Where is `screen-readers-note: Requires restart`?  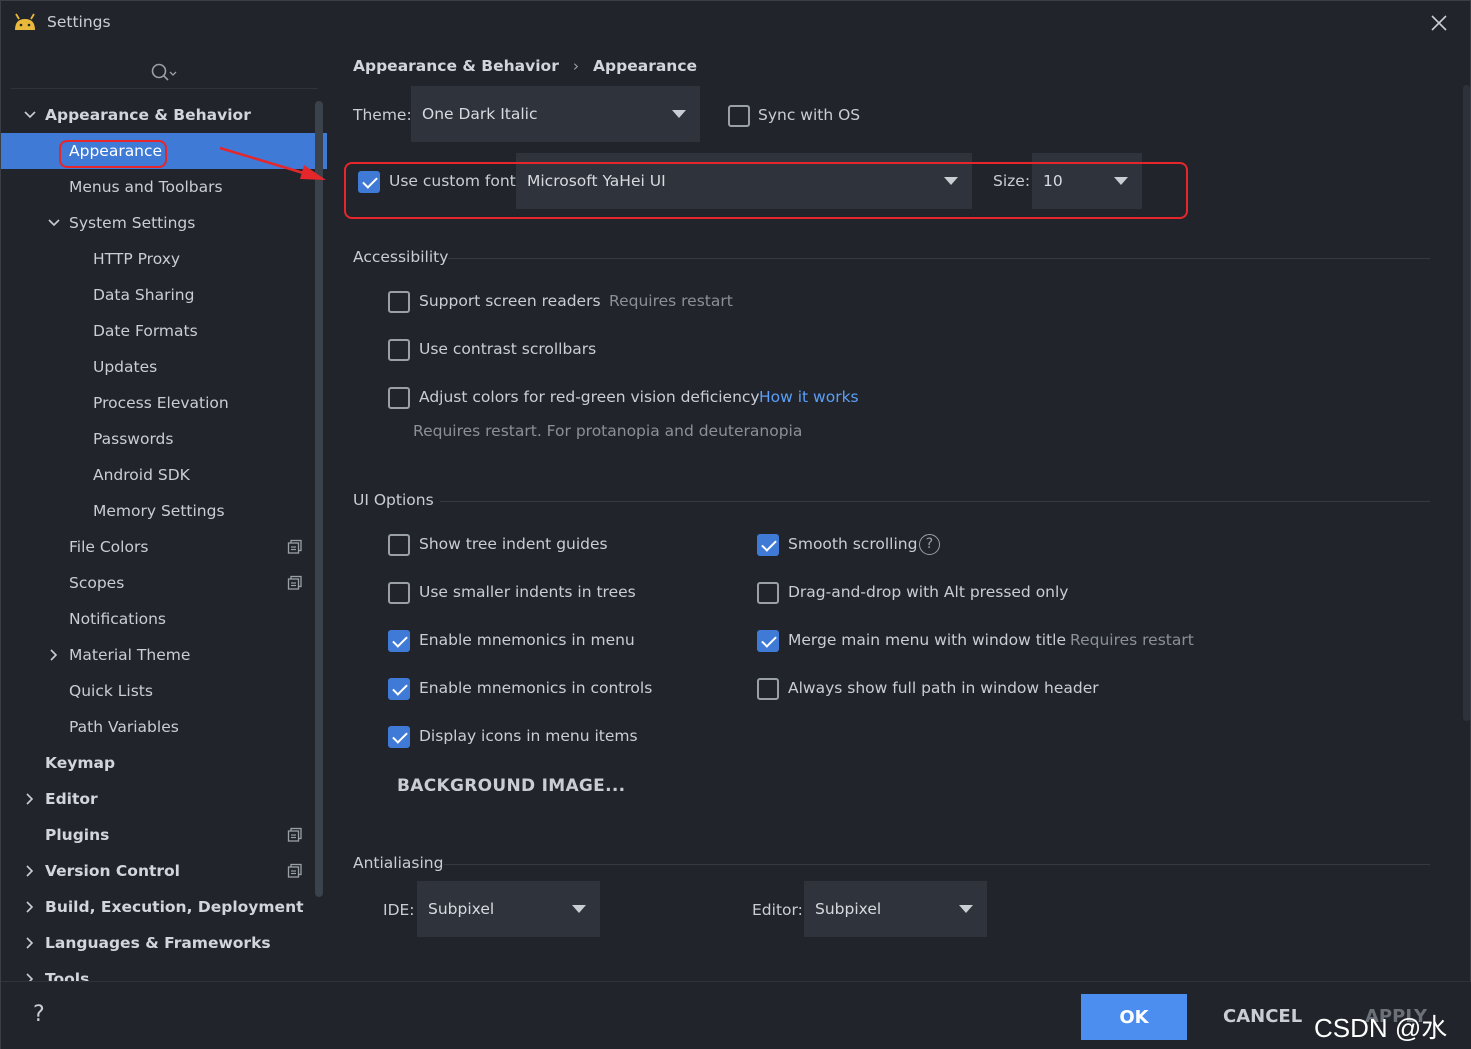
screen-readers-note: Requires restart is located at coordinates (671, 301).